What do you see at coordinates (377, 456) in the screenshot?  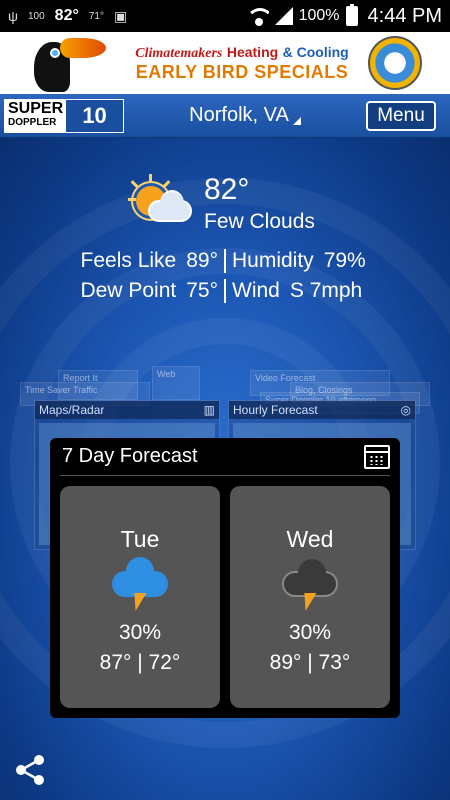 I see `calendar-icon` at bounding box center [377, 456].